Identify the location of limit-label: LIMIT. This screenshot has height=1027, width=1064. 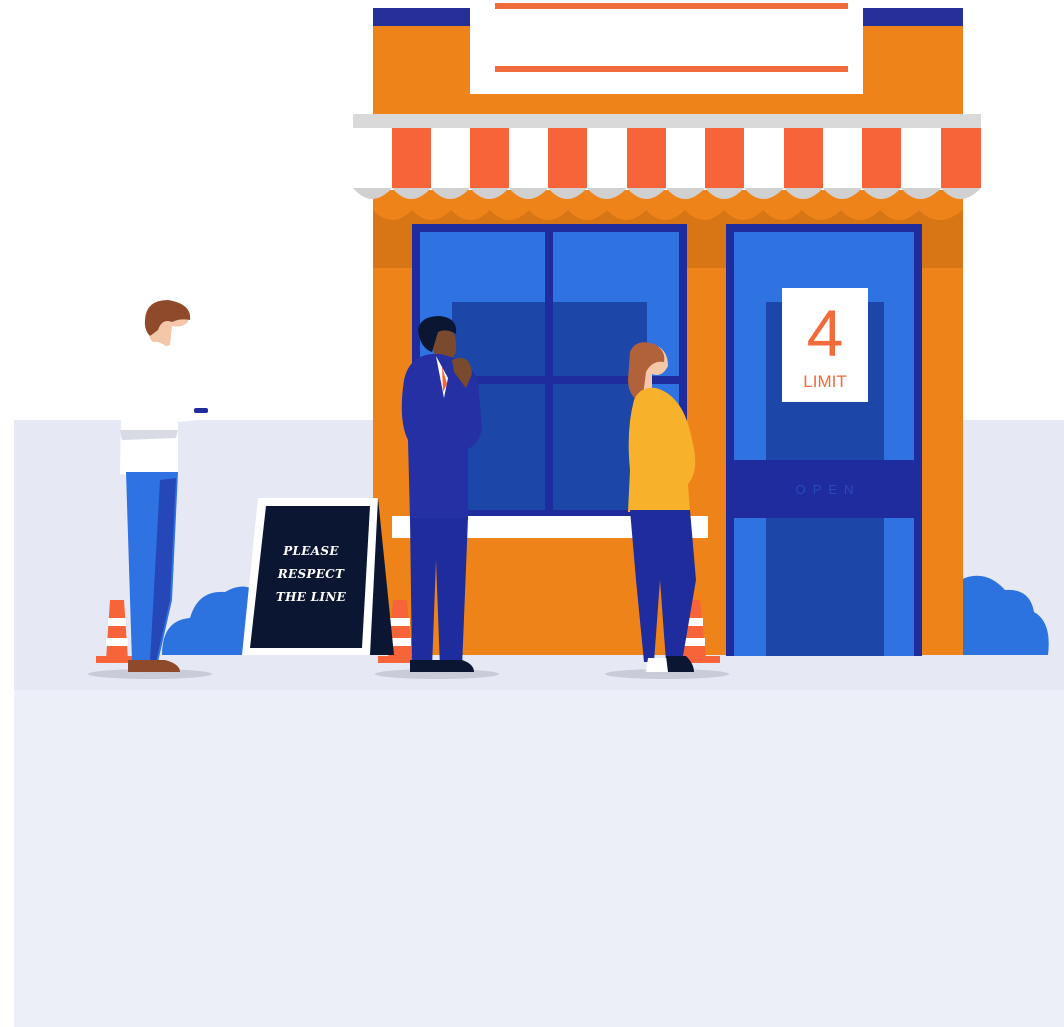
(825, 381).